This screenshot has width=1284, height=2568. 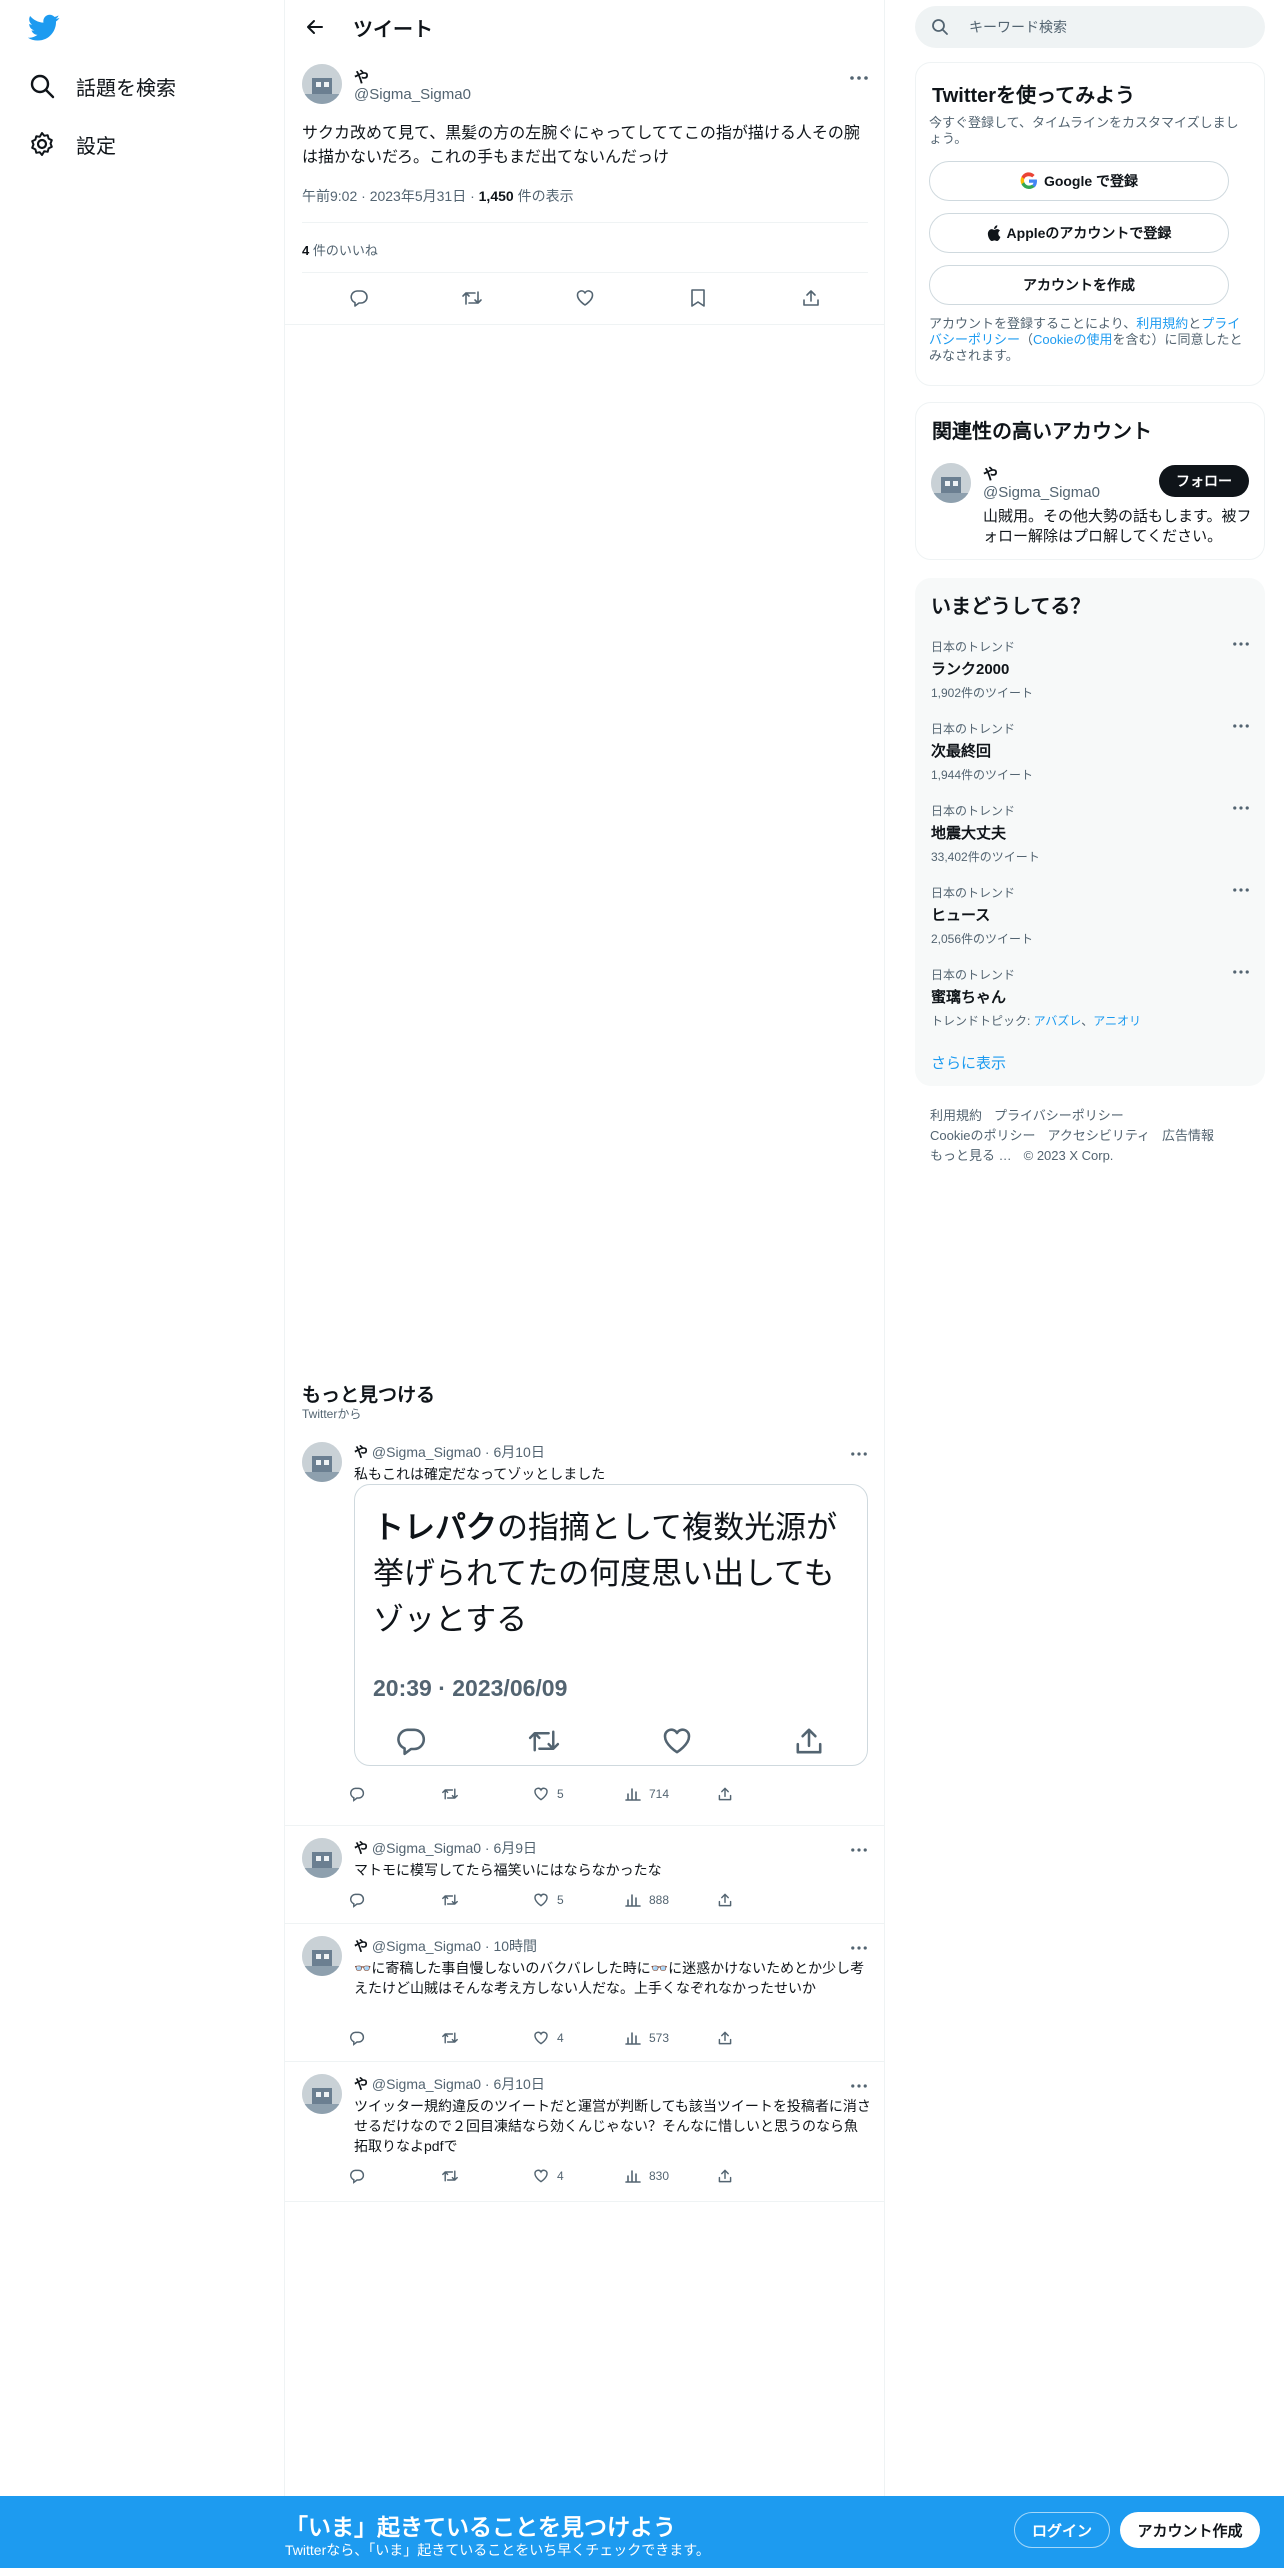 What do you see at coordinates (663, 1794) in the screenshot?
I see `views-button: 714` at bounding box center [663, 1794].